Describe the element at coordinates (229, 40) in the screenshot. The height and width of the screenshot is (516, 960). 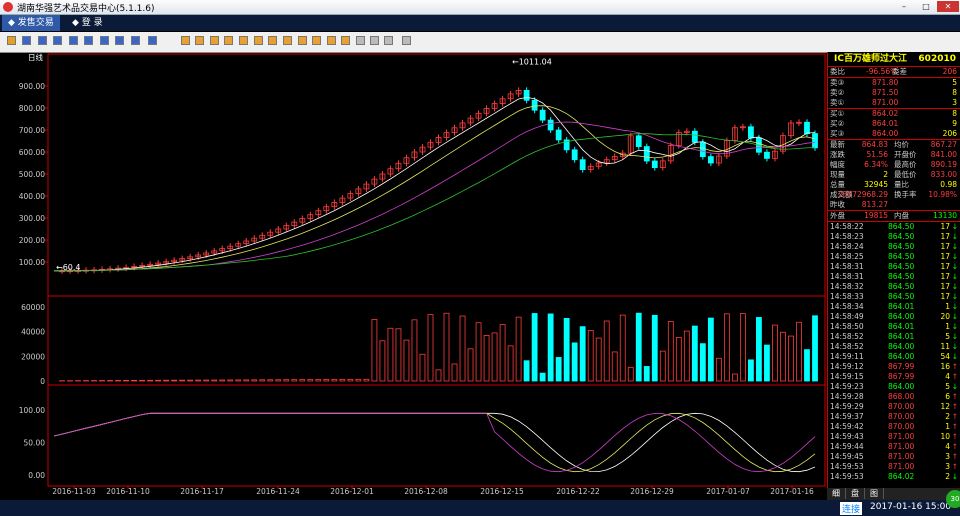
I see `f4-icon` at that location.